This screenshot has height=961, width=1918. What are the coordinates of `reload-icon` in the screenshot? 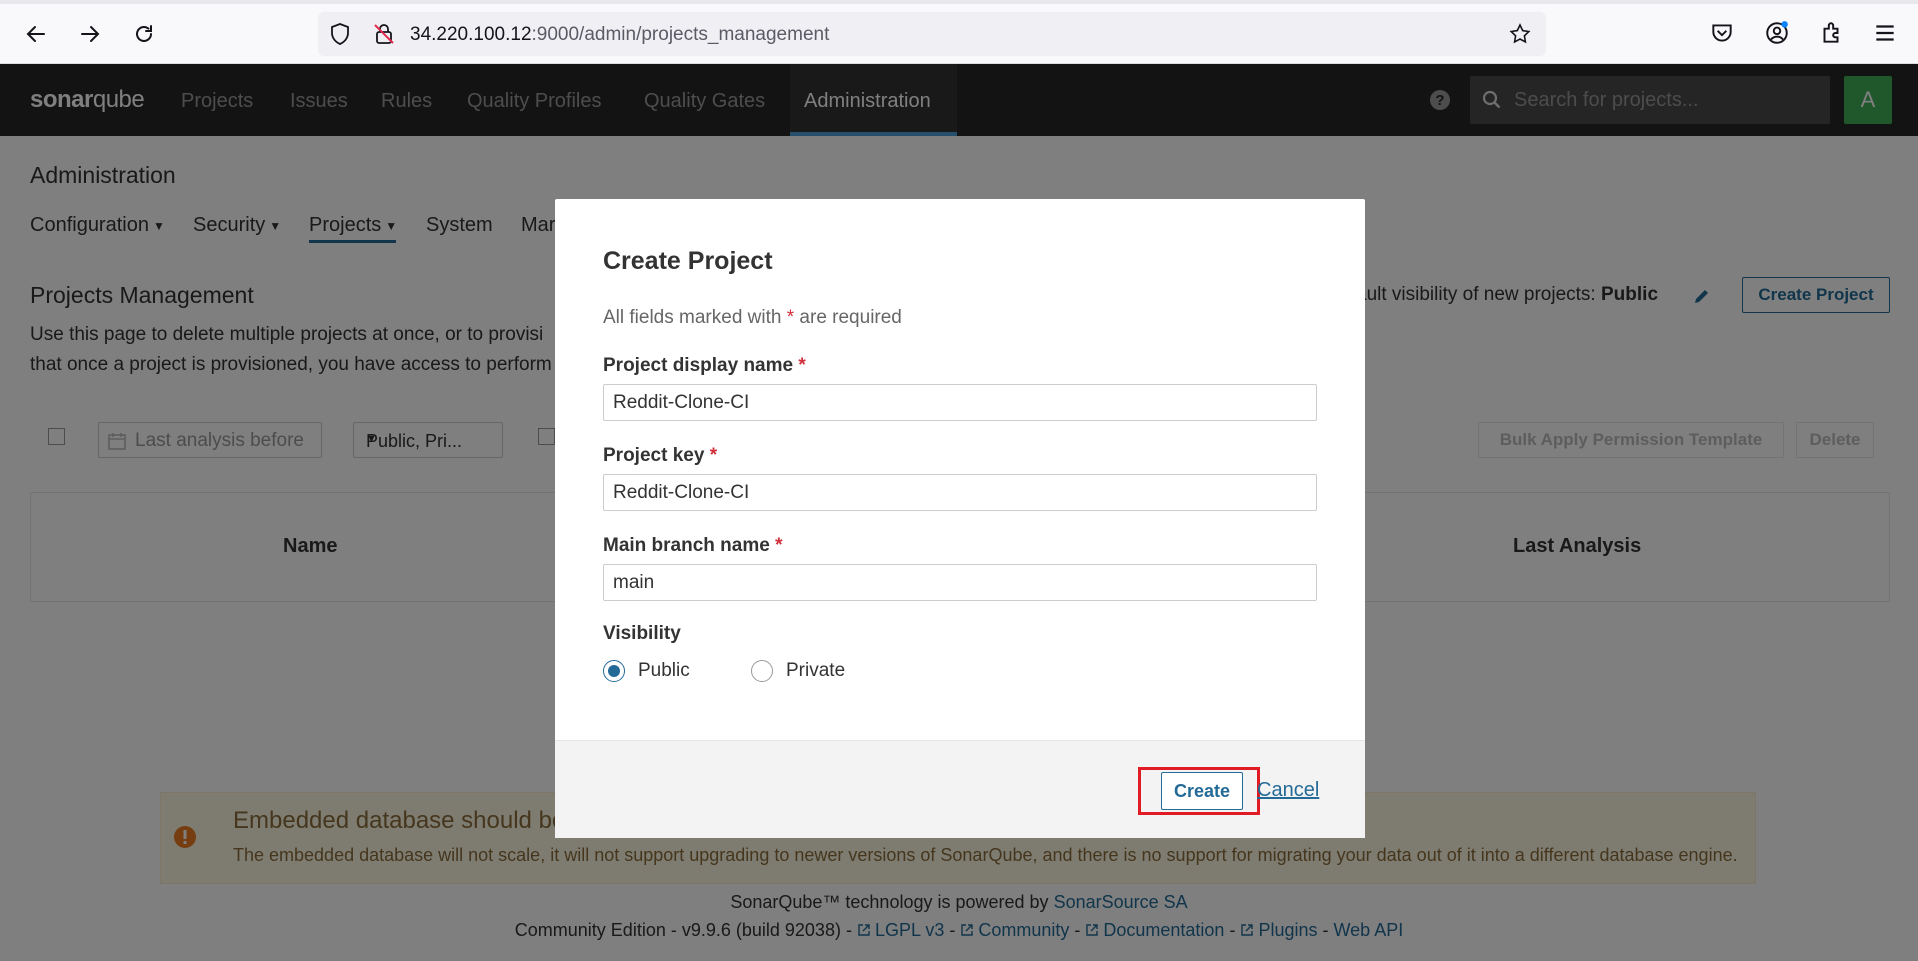 It's located at (144, 33).